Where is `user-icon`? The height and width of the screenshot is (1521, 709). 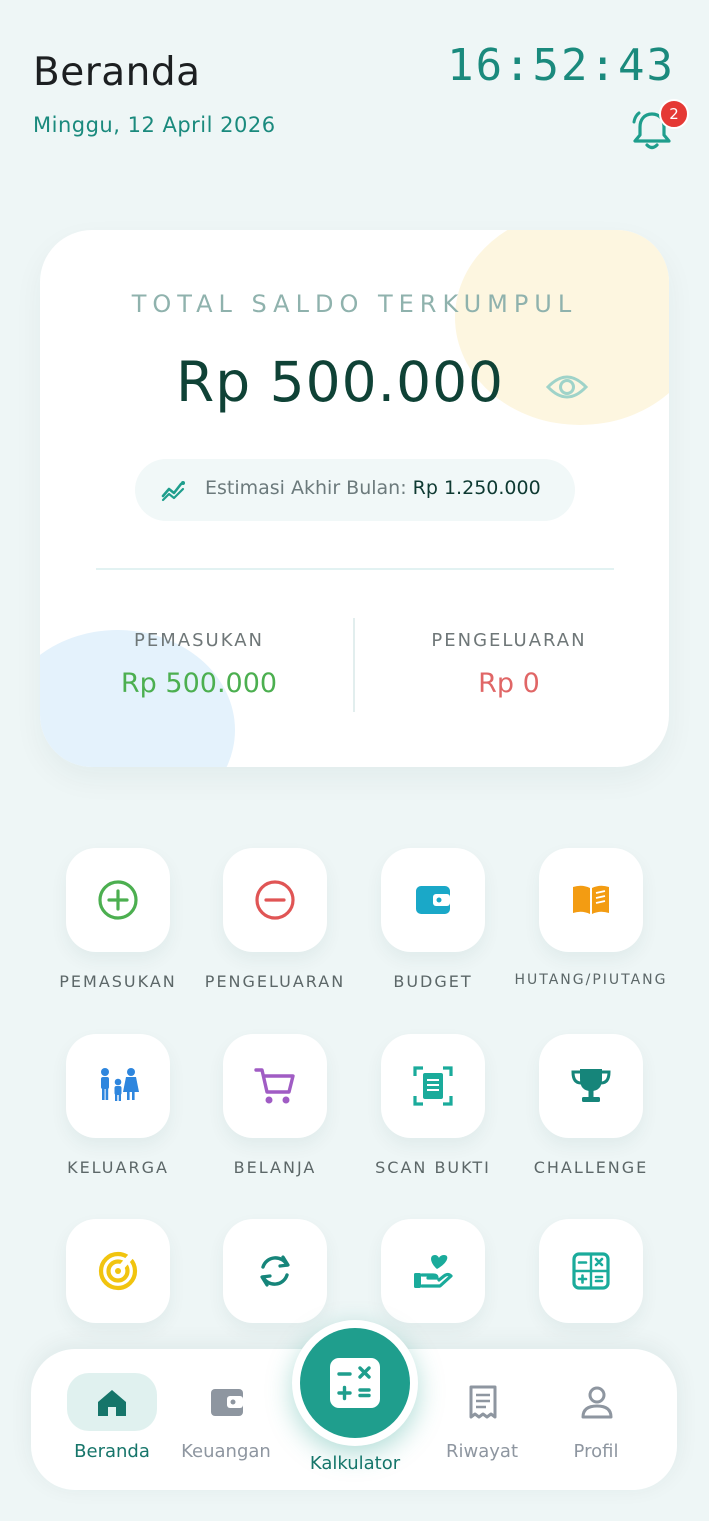
user-icon is located at coordinates (597, 1402).